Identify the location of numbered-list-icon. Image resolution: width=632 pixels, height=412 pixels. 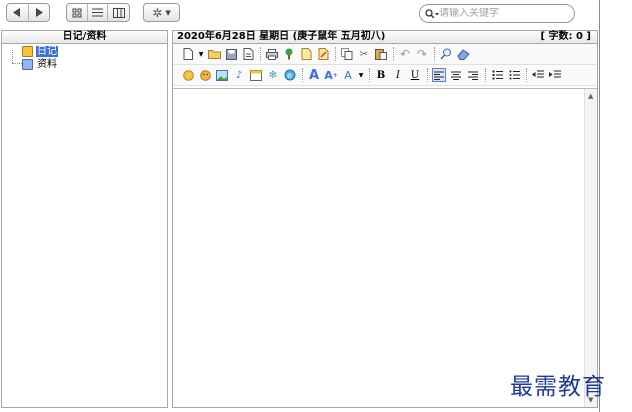
(497, 75).